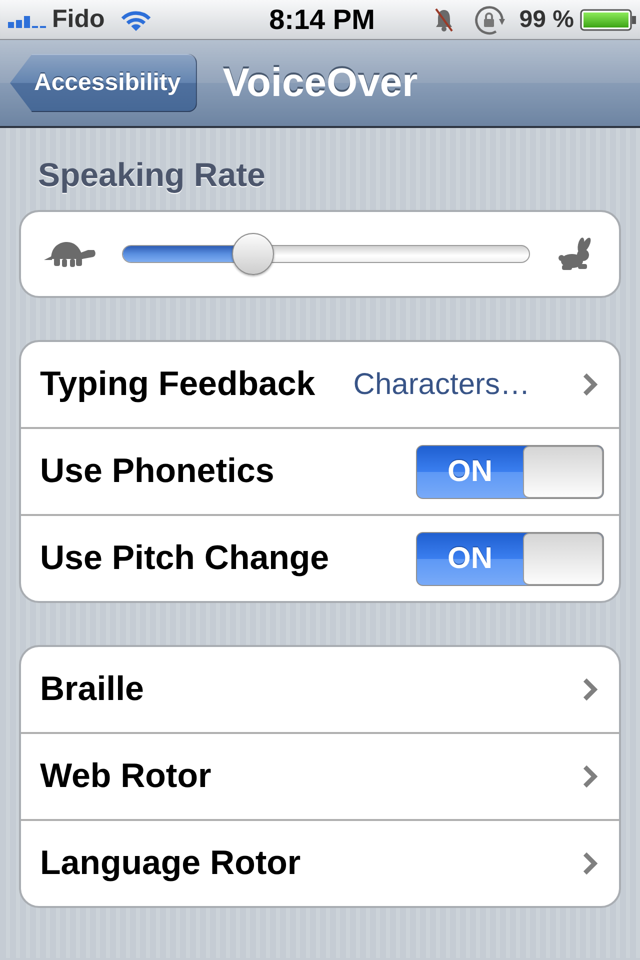 The width and height of the screenshot is (640, 960). What do you see at coordinates (322, 20) in the screenshot?
I see `clock-time: 8:14 PM` at bounding box center [322, 20].